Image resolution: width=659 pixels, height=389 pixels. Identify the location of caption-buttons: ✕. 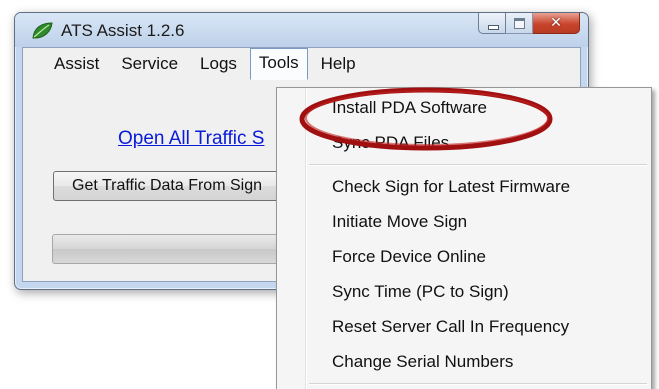
(529, 24).